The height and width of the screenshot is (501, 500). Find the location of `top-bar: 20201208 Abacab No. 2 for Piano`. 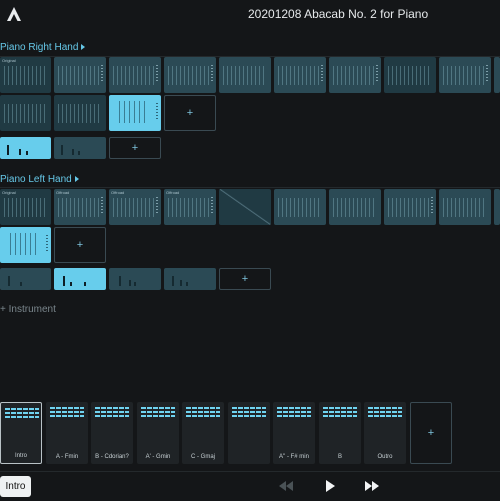

top-bar: 20201208 Abacab No. 2 for Piano is located at coordinates (250, 15).